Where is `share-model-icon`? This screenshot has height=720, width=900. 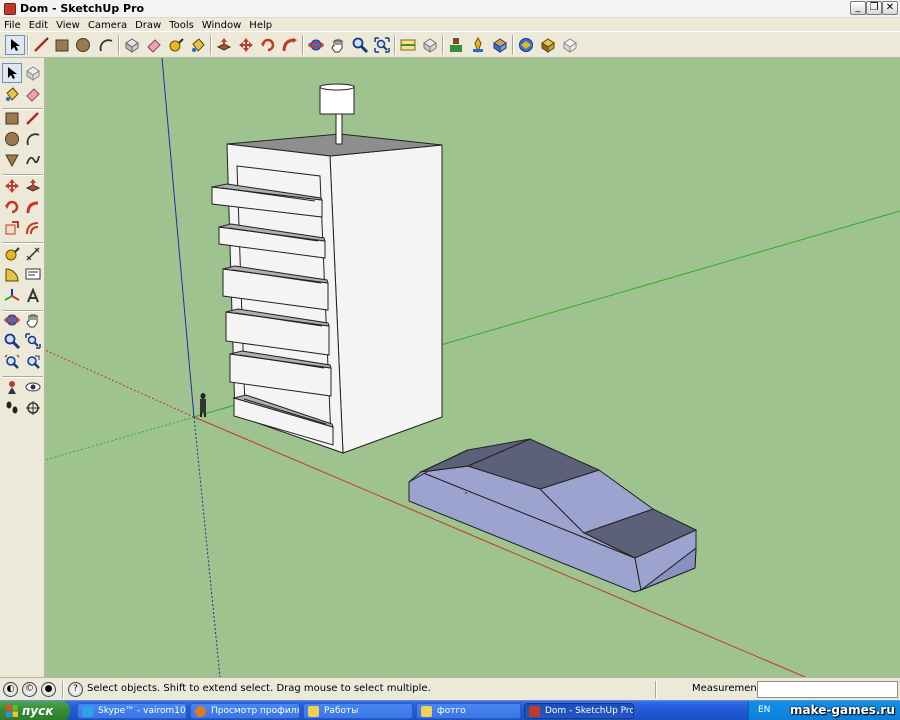 share-model-icon is located at coordinates (430, 45).